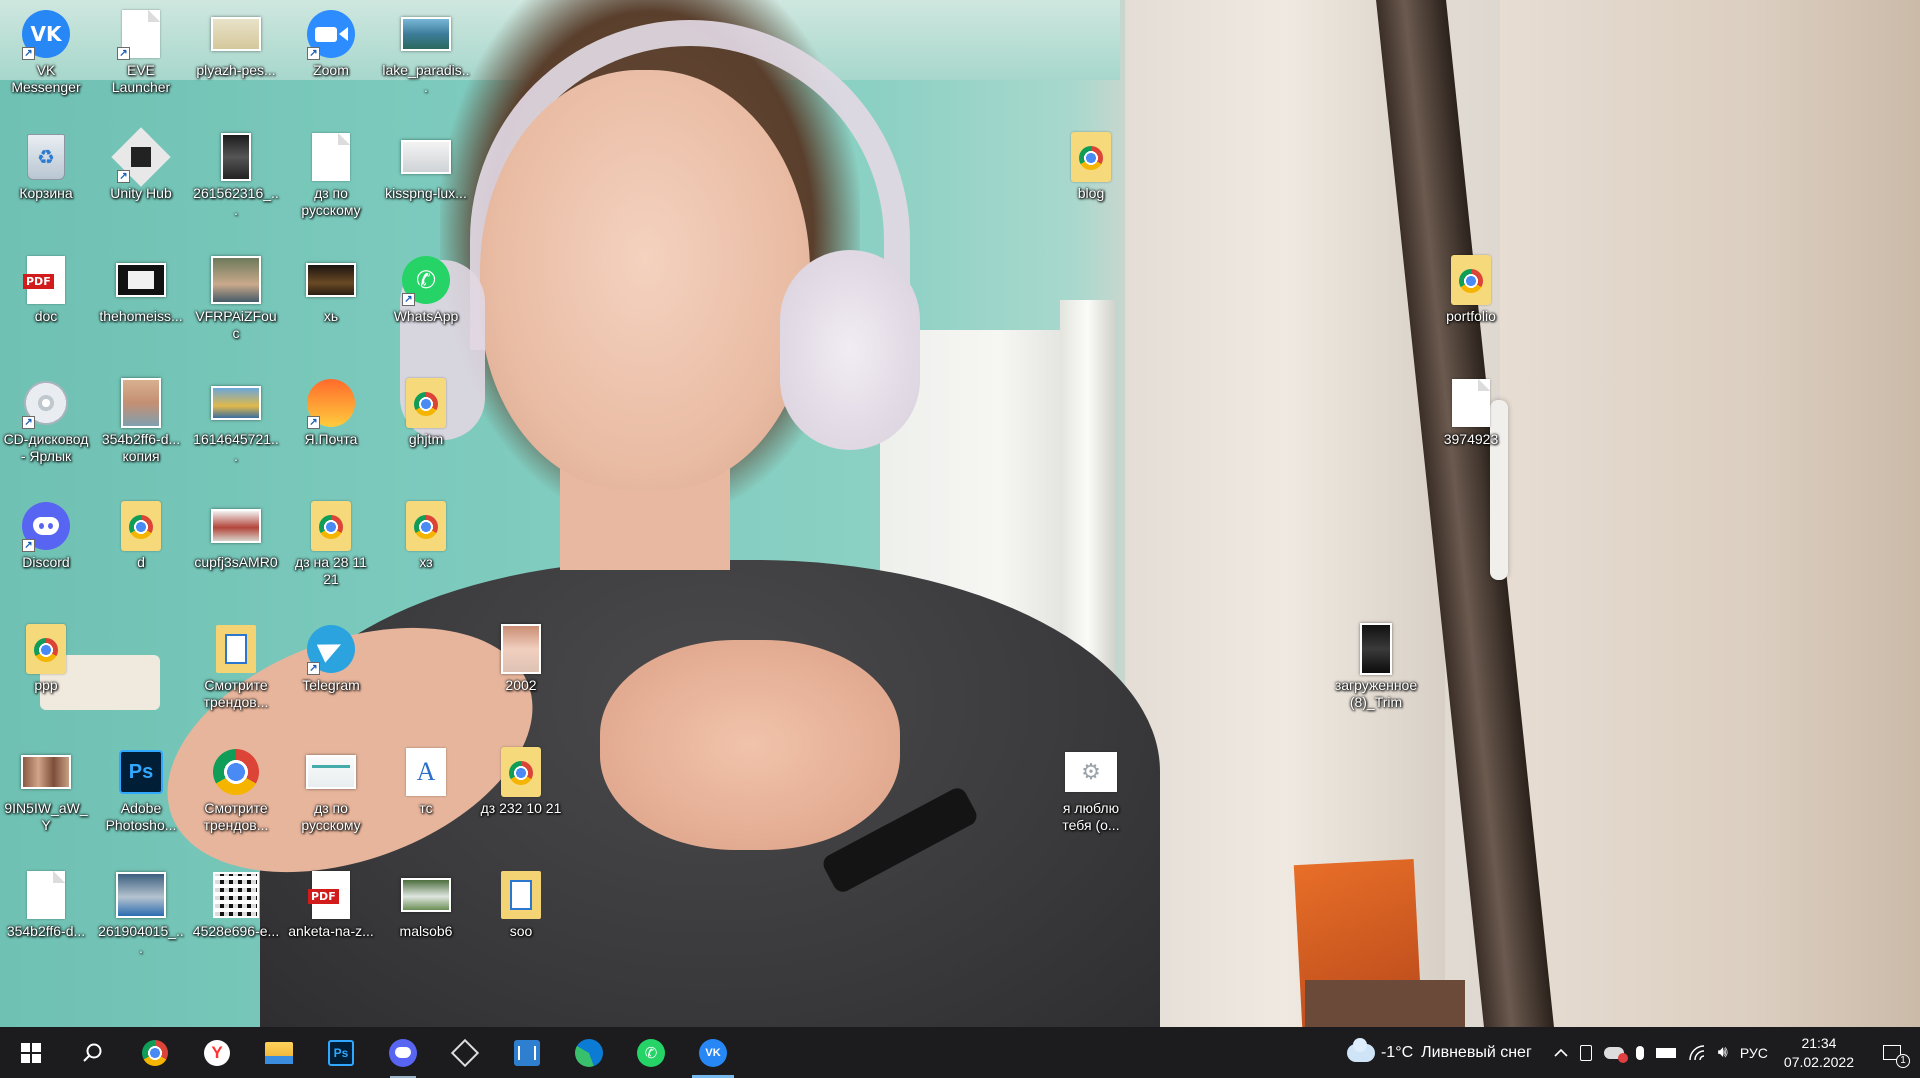 The image size is (1920, 1078). I want to click on desktop-icon-vfrpaizfouc: VFRPAiZFouc, so click(236, 296).